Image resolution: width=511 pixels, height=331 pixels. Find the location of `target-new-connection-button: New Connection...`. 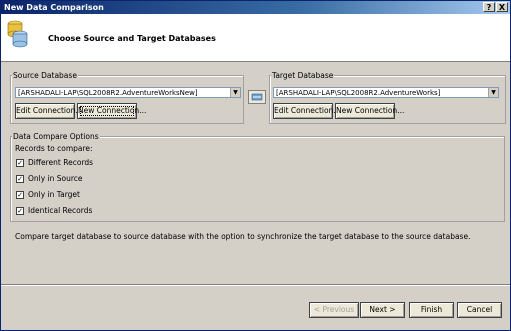

target-new-connection-button: New Connection... is located at coordinates (369, 111).